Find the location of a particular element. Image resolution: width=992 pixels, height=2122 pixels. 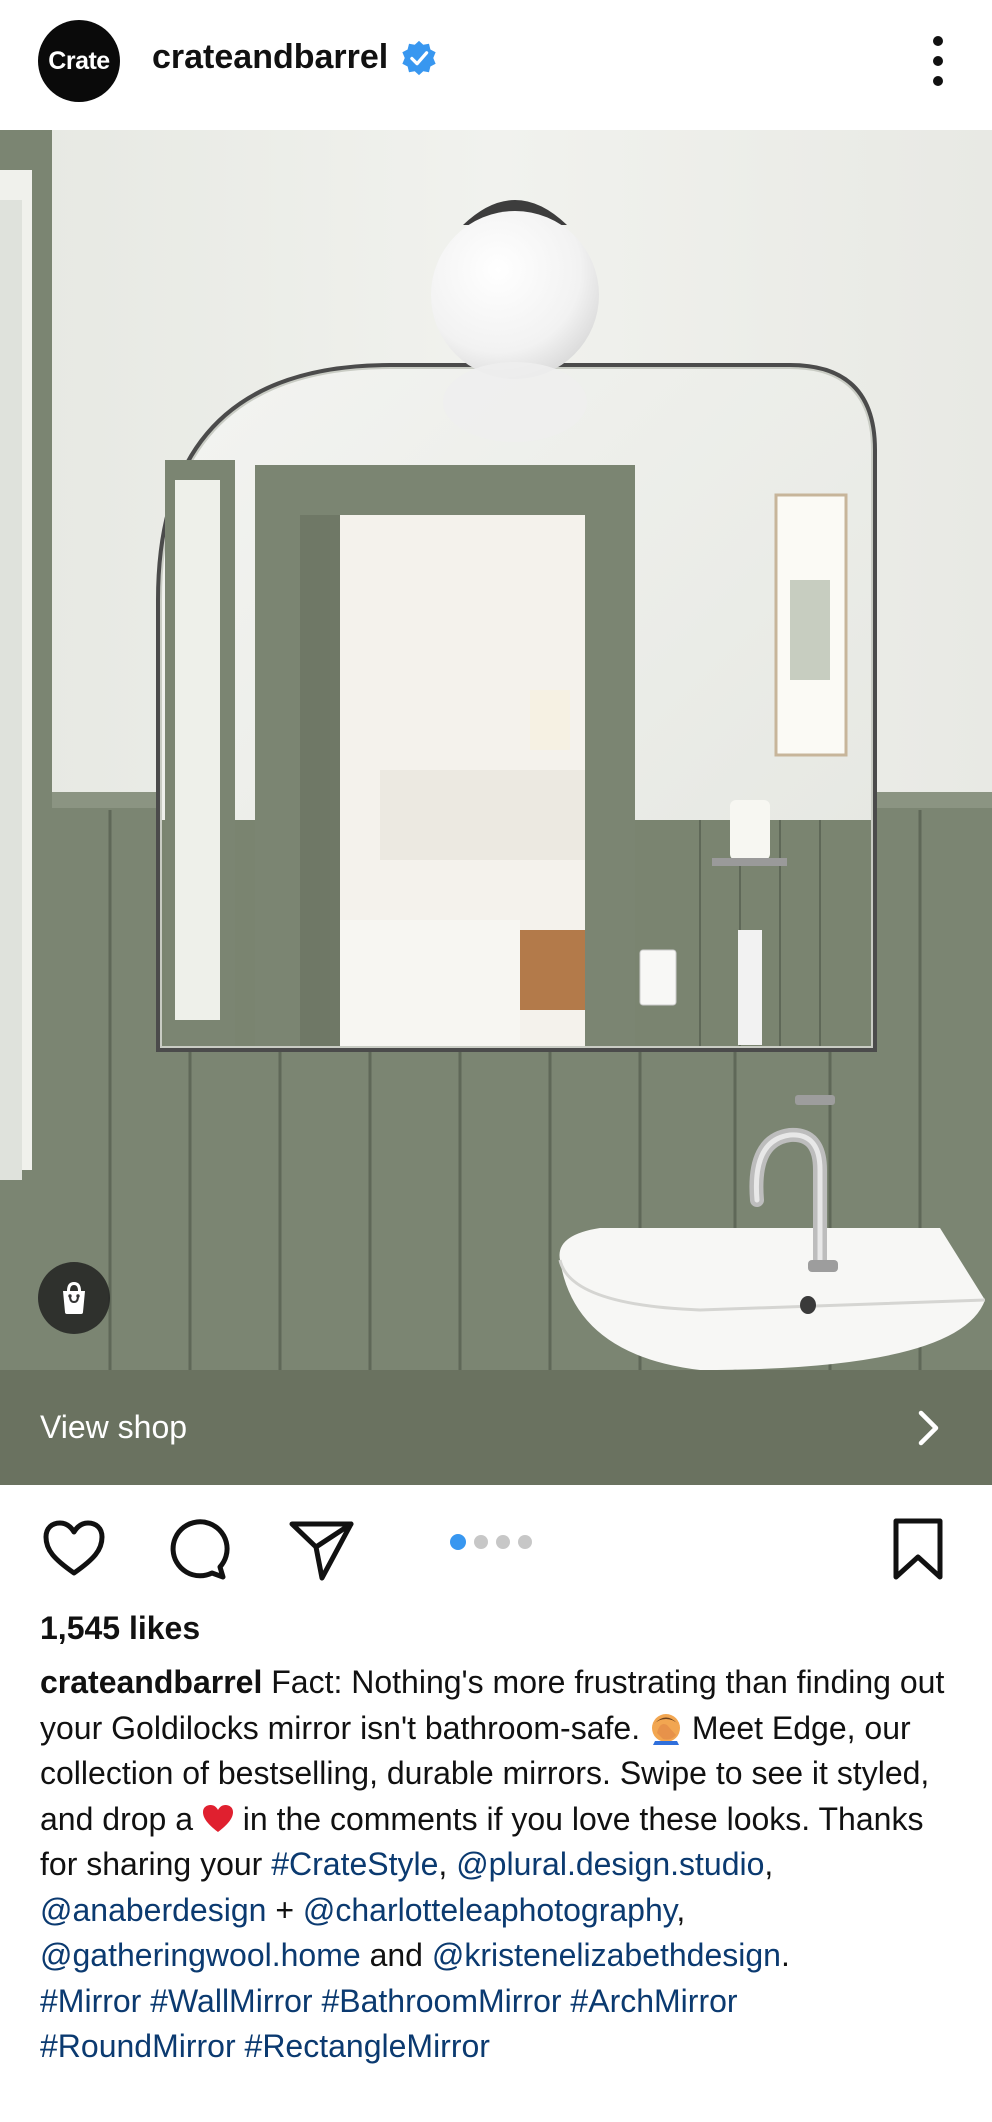

carousel-indicator is located at coordinates (491, 1542).